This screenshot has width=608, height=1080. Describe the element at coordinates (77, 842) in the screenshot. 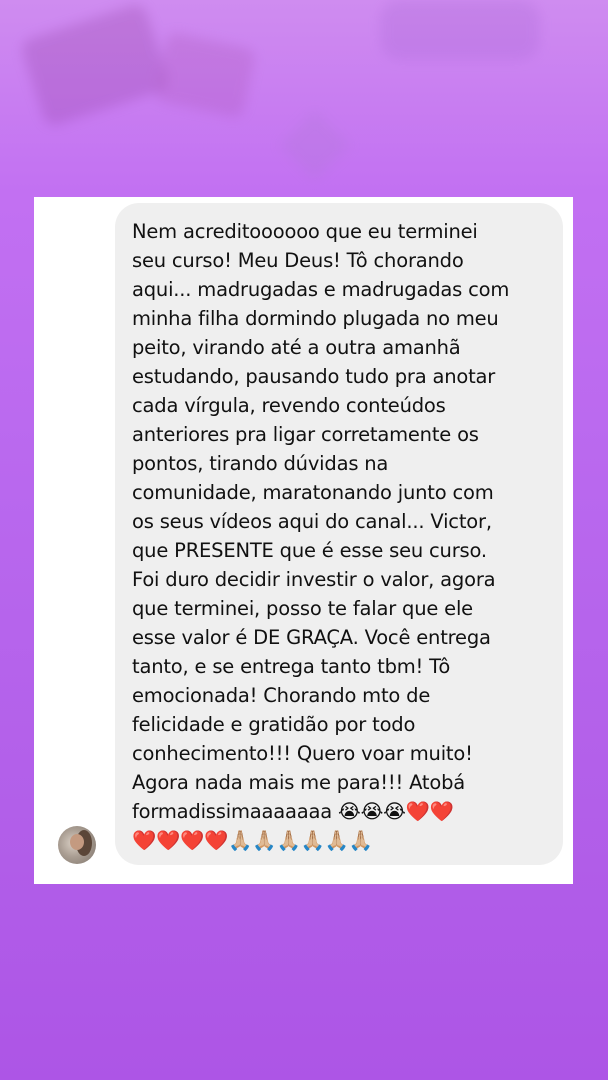

I see `avatar-face` at that location.